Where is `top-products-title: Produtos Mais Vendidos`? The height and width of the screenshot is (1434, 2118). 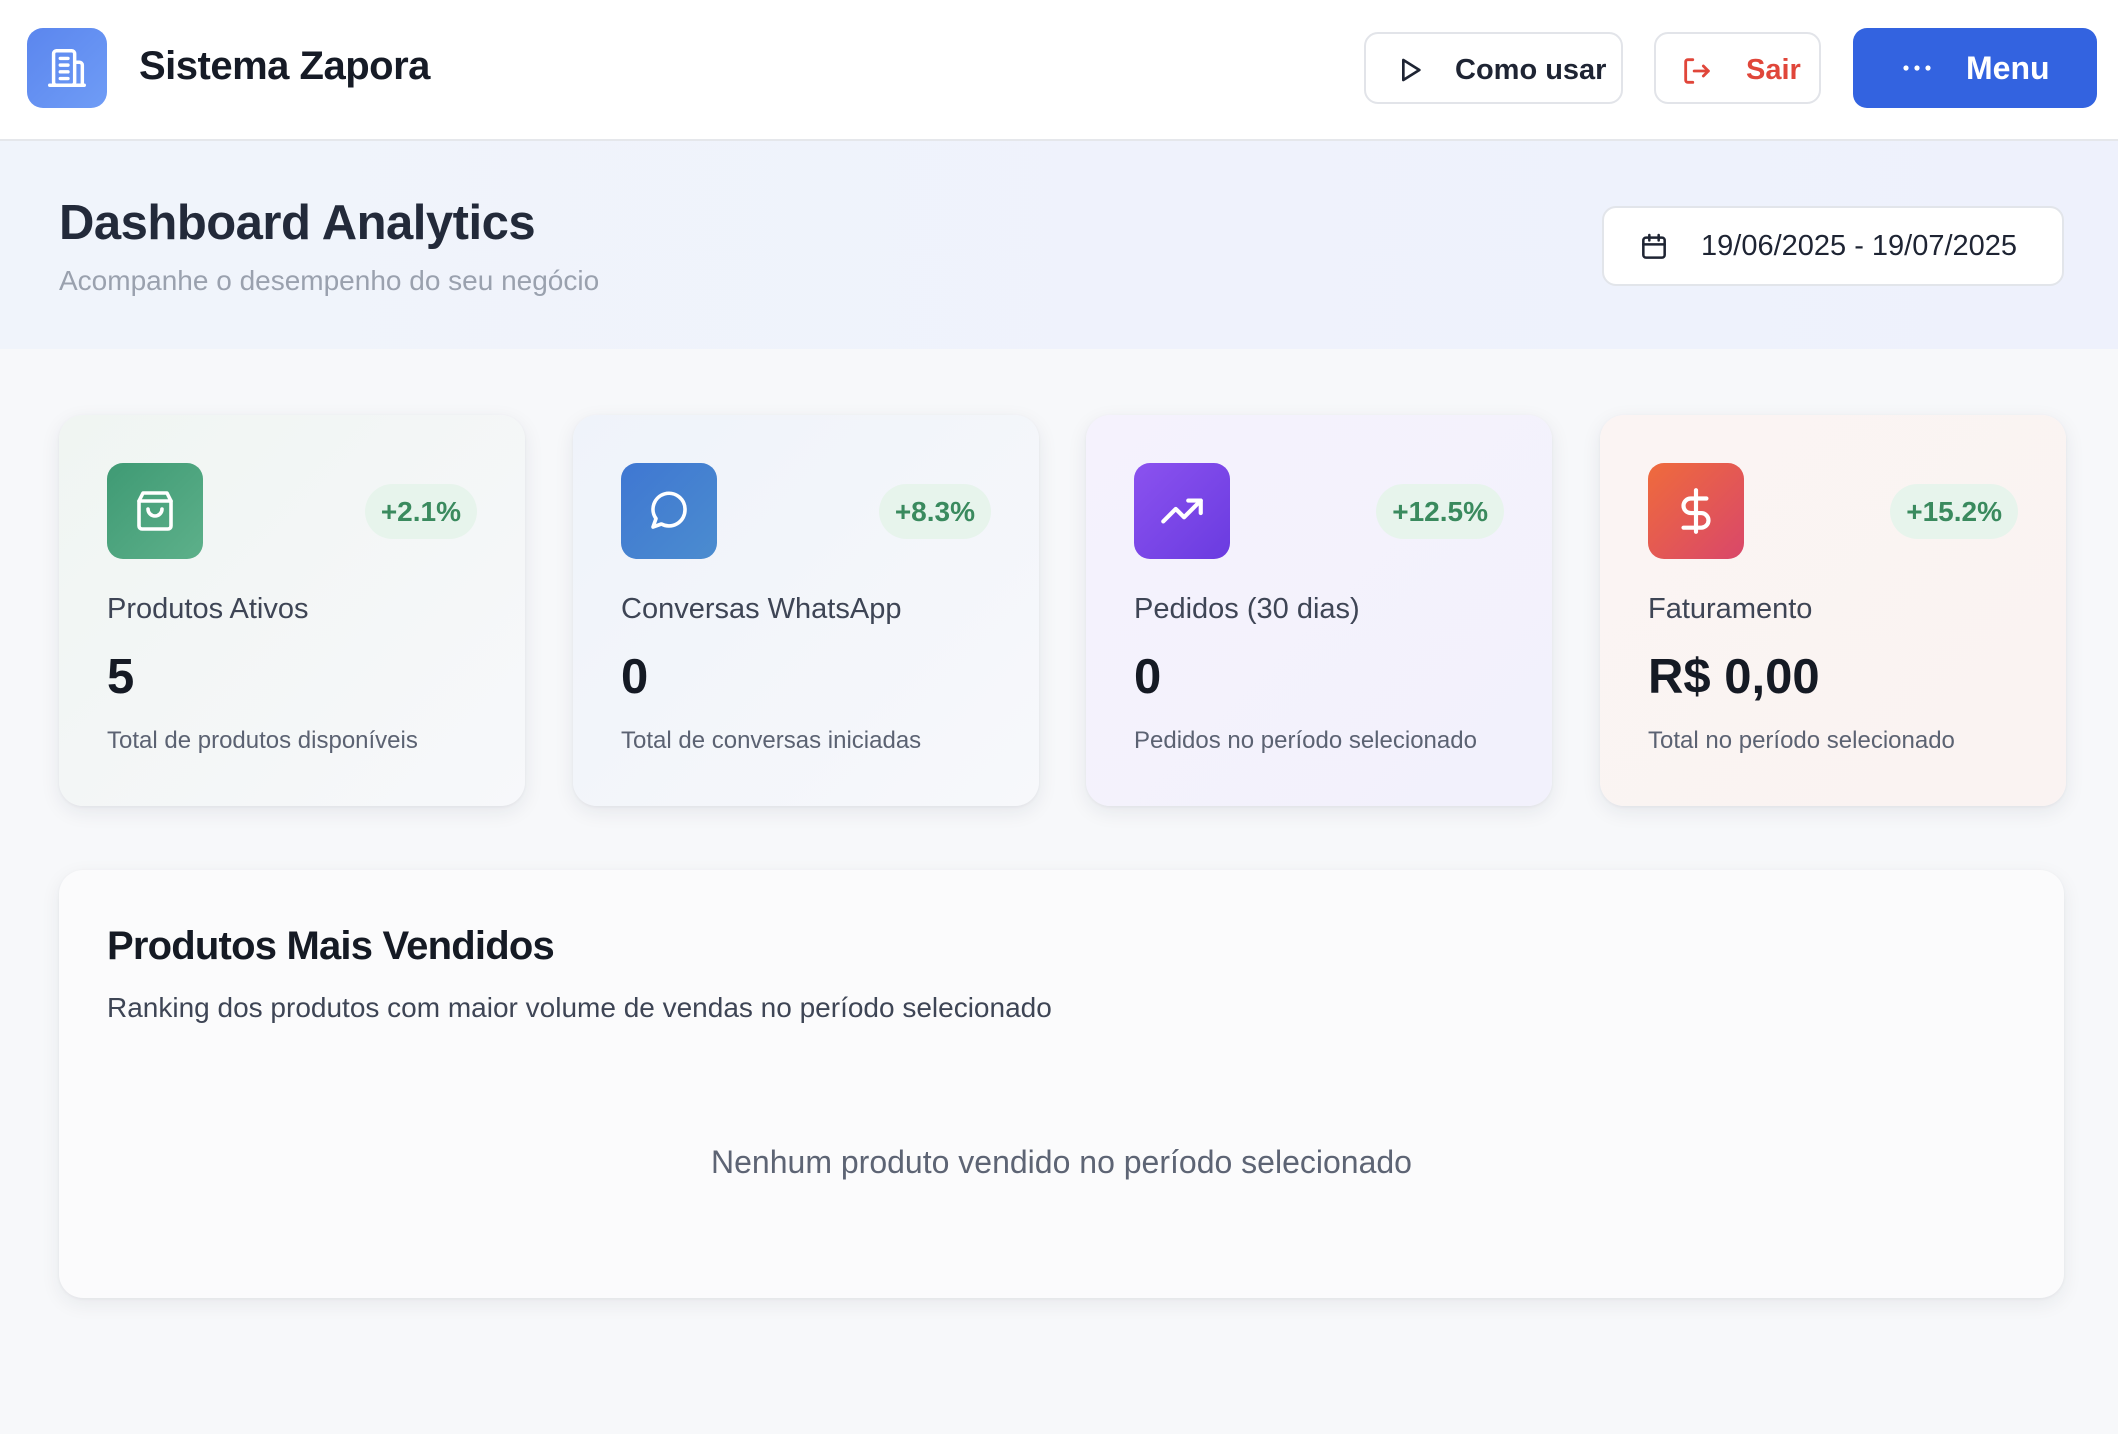
top-products-title: Produtos Mais Vendidos is located at coordinates (331, 946).